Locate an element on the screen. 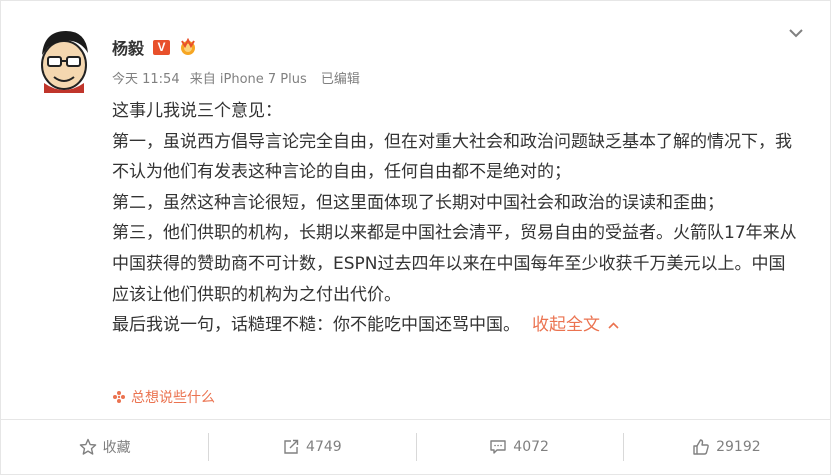 Image resolution: width=831 pixels, height=475 pixels. comment-prompt-label: 总想说些什么 is located at coordinates (173, 398).